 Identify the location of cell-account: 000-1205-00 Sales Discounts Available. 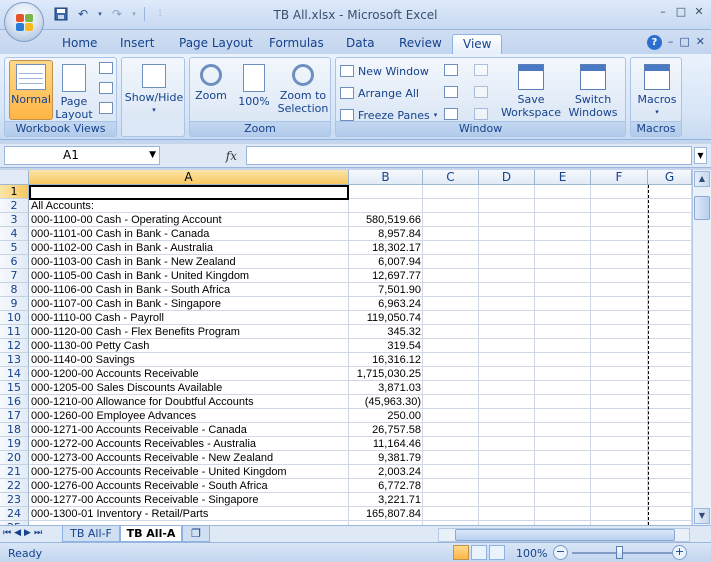
(189, 388).